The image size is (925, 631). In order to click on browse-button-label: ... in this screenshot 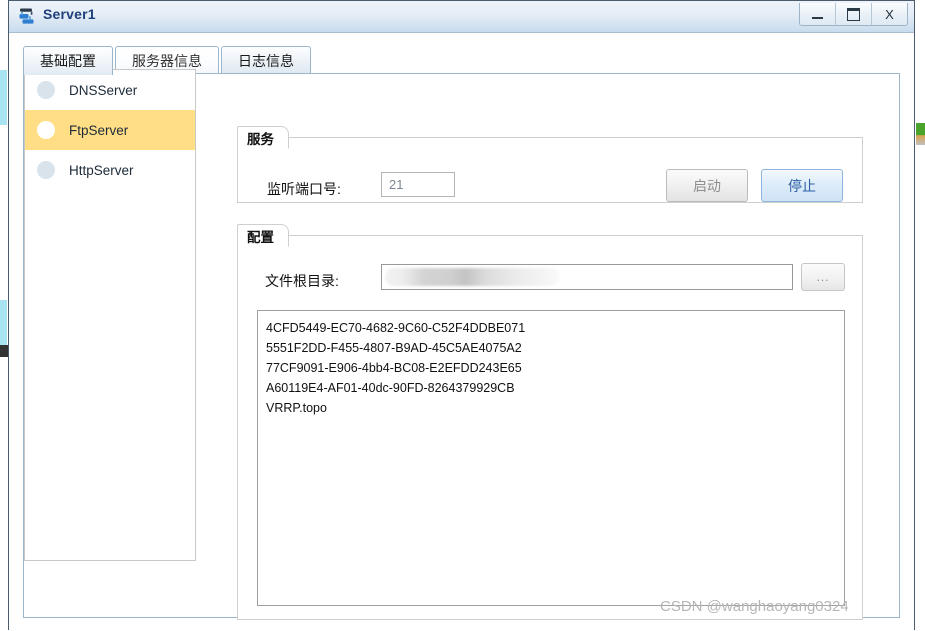, I will do `click(823, 277)`.